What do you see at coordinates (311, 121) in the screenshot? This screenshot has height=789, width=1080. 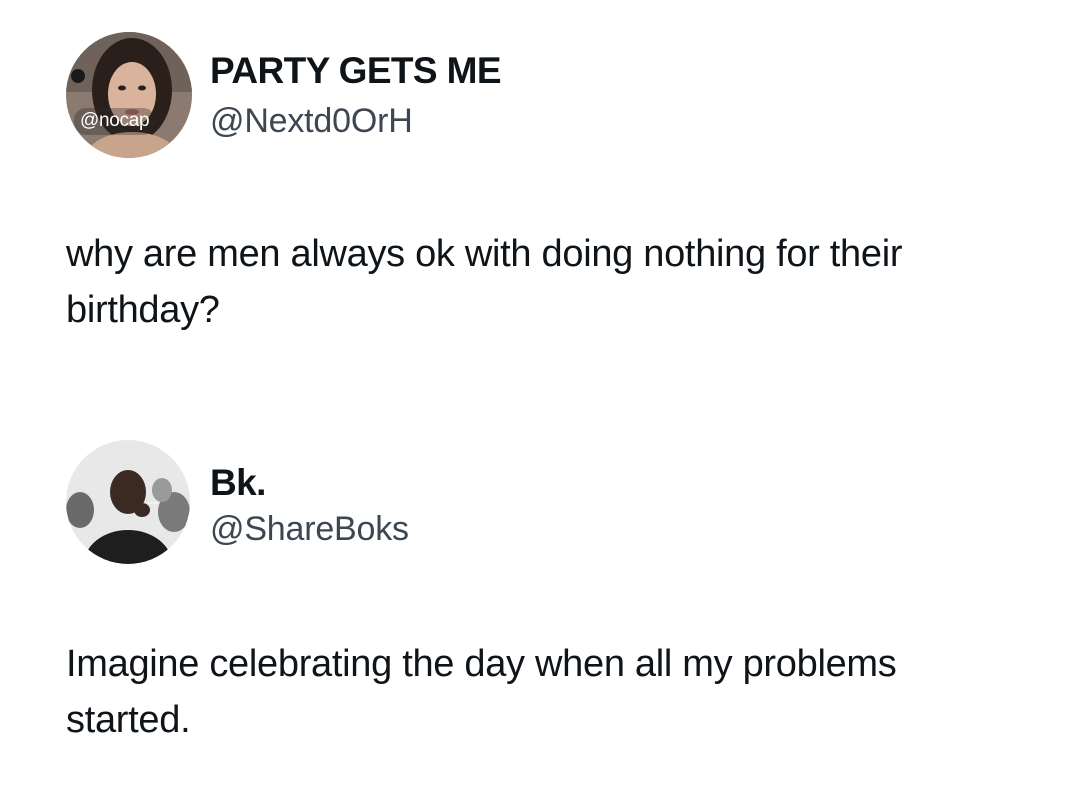 I see `user-handle: @Nextd0OrH` at bounding box center [311, 121].